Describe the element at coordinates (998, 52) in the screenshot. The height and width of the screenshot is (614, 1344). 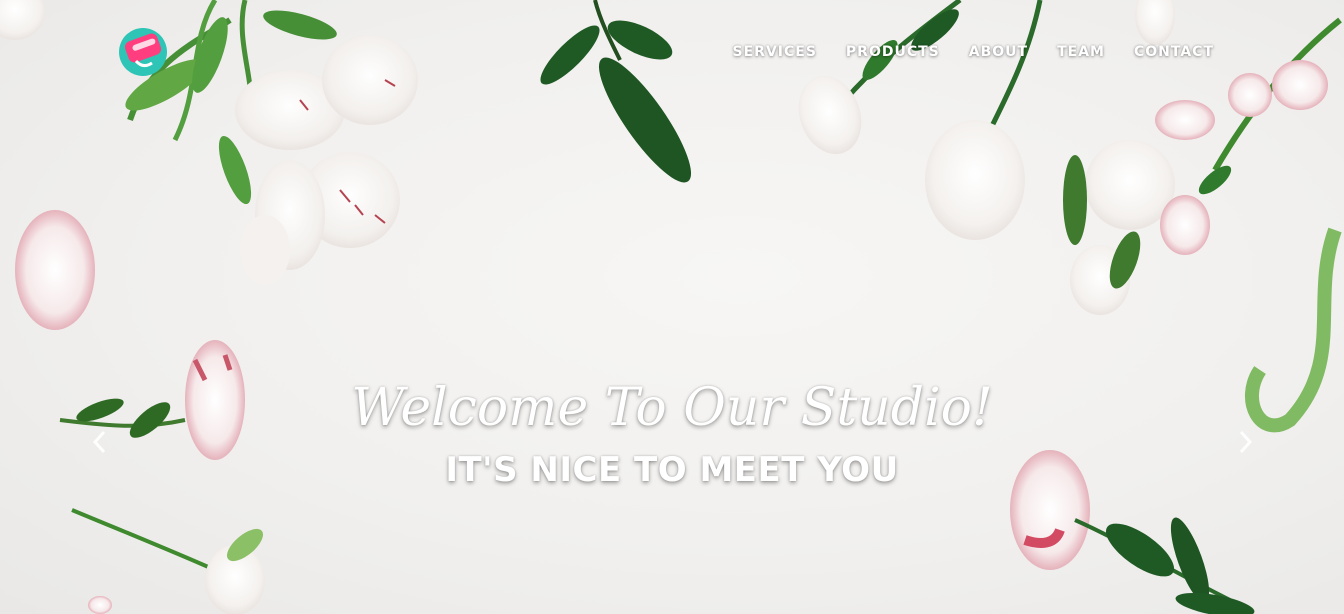
I see `nav-item-about: ABOUT` at that location.